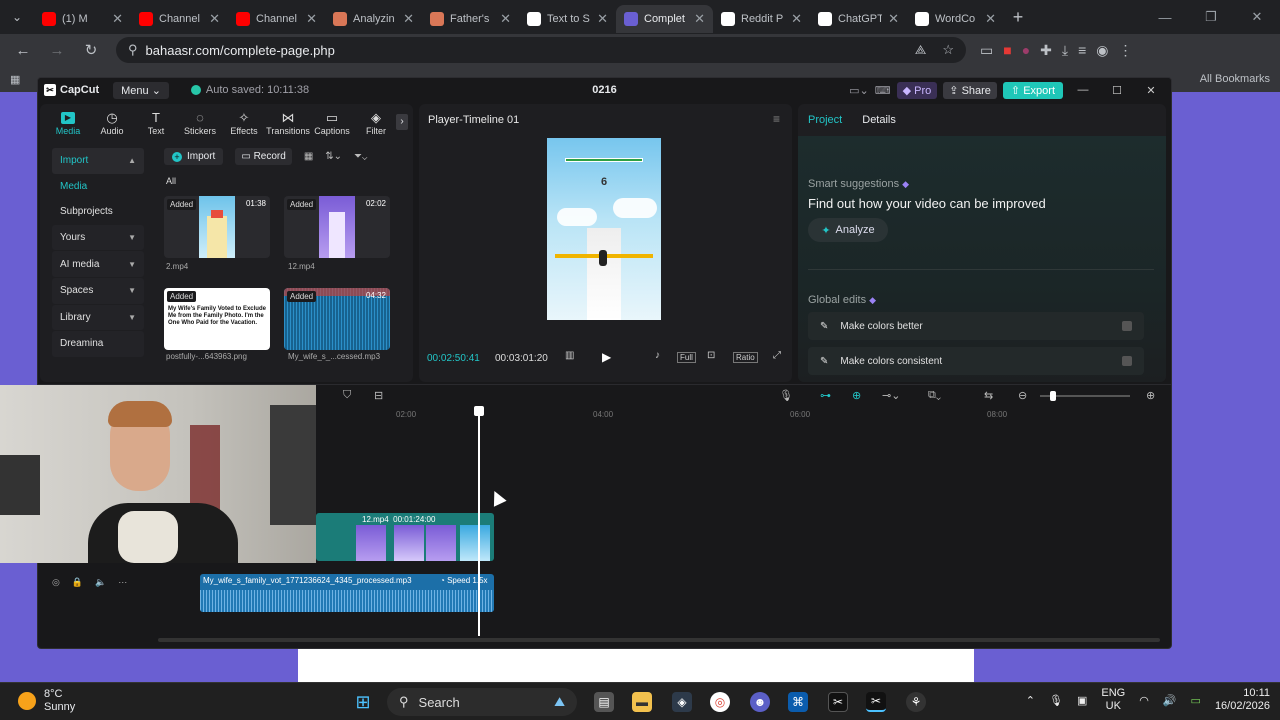 Image resolution: width=1280 pixels, height=720 pixels. What do you see at coordinates (988, 395) in the screenshot?
I see `preview-axis-icon: ⇆` at bounding box center [988, 395].